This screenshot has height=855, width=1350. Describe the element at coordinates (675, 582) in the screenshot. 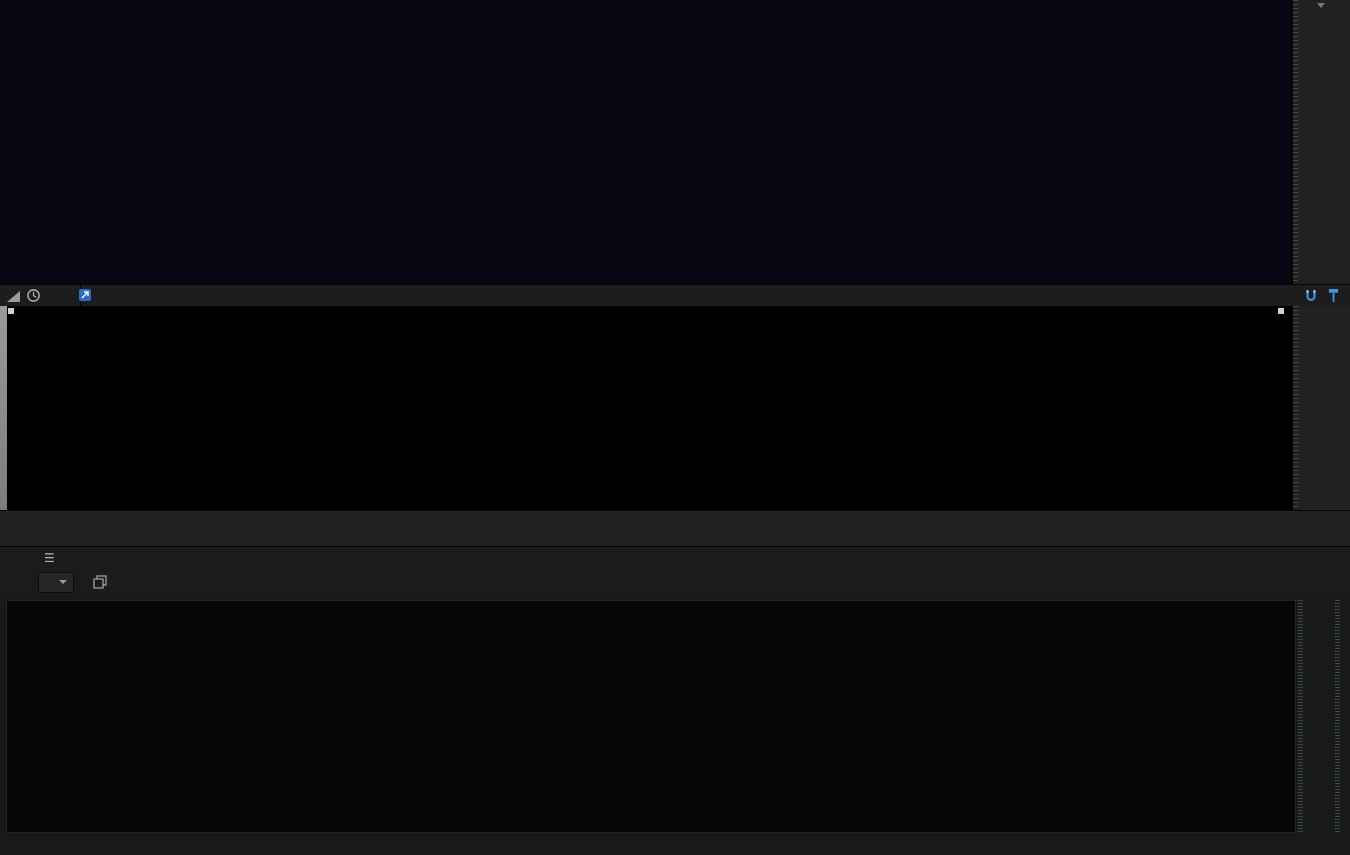

I see `analysis-controls` at that location.